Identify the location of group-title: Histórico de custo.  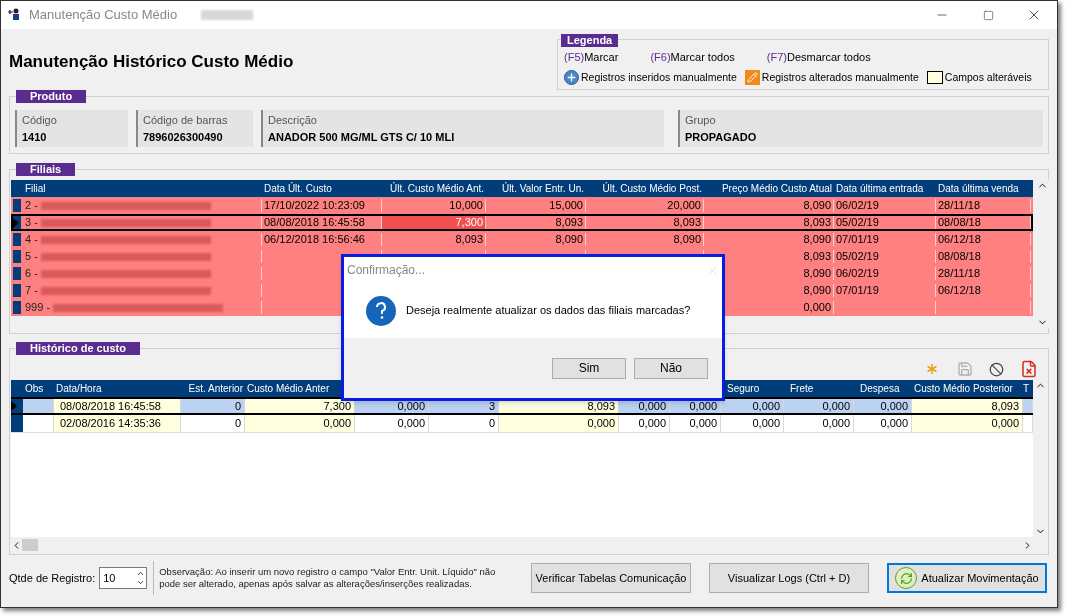
(78, 348).